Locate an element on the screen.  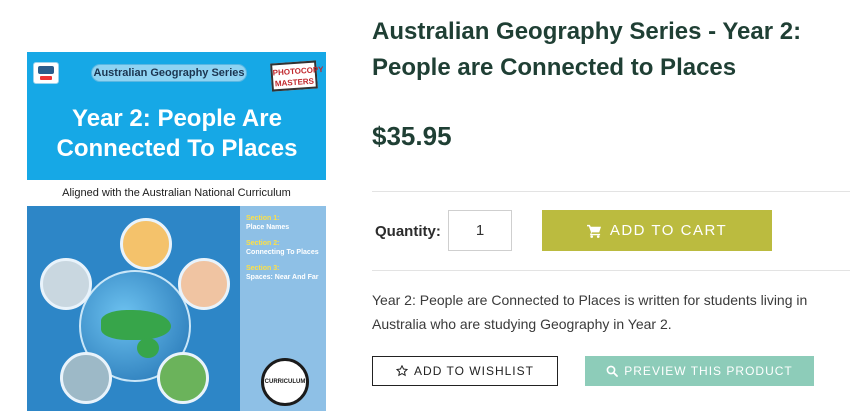
cover-section-name: Spaces: Near And Far is located at coordinates (282, 277).